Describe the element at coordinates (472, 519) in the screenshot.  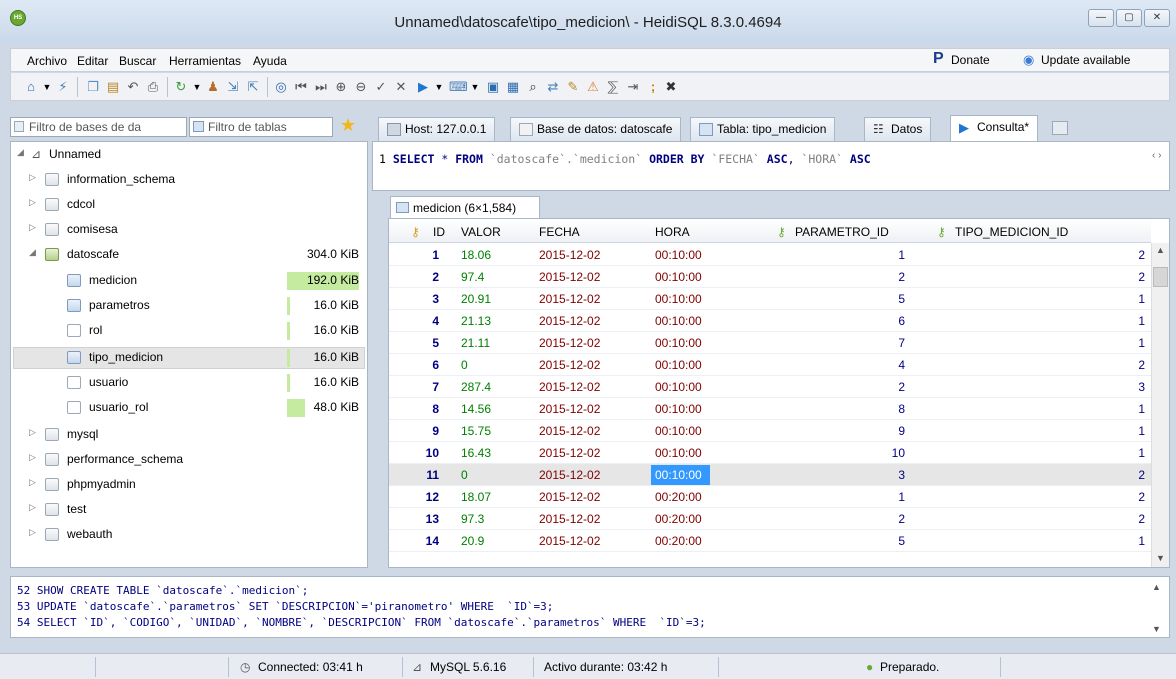
I see `cell-valor: 97.3` at that location.